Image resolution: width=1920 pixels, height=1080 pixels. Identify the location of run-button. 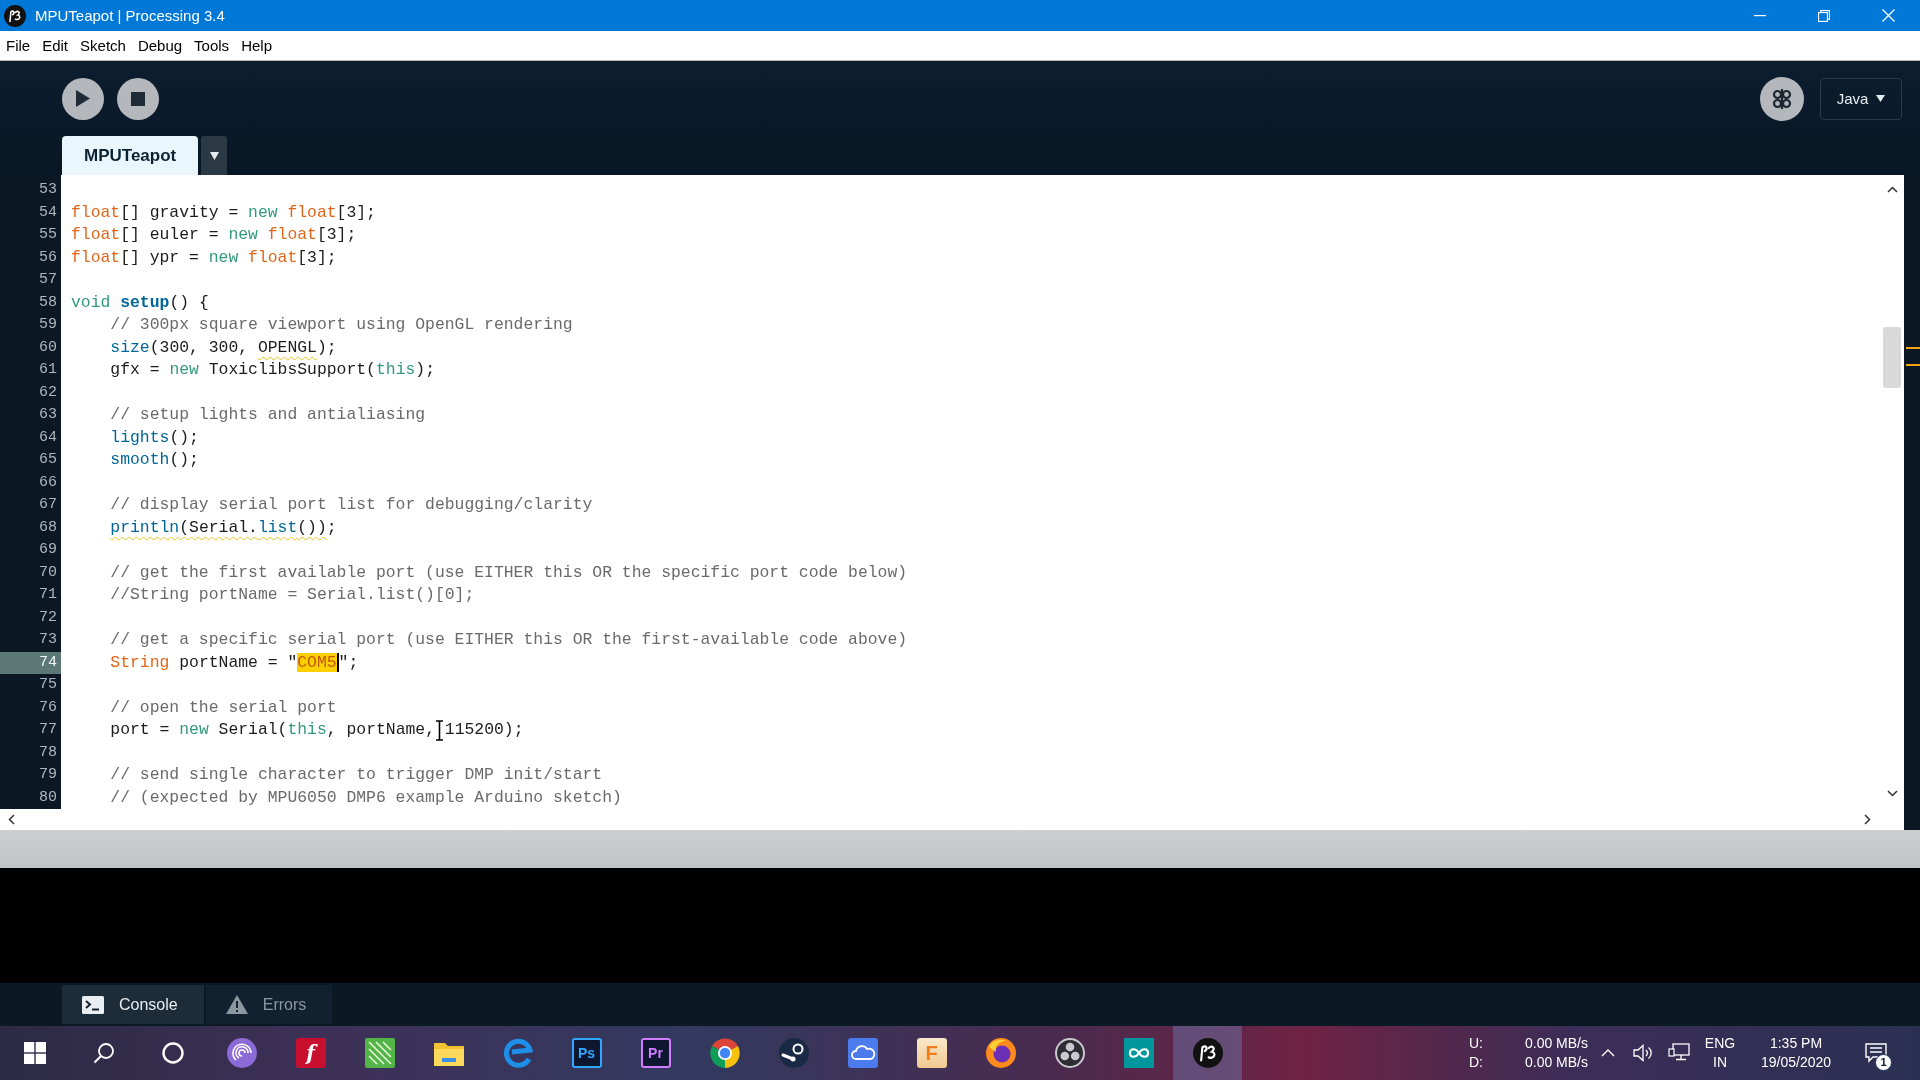
(83, 98).